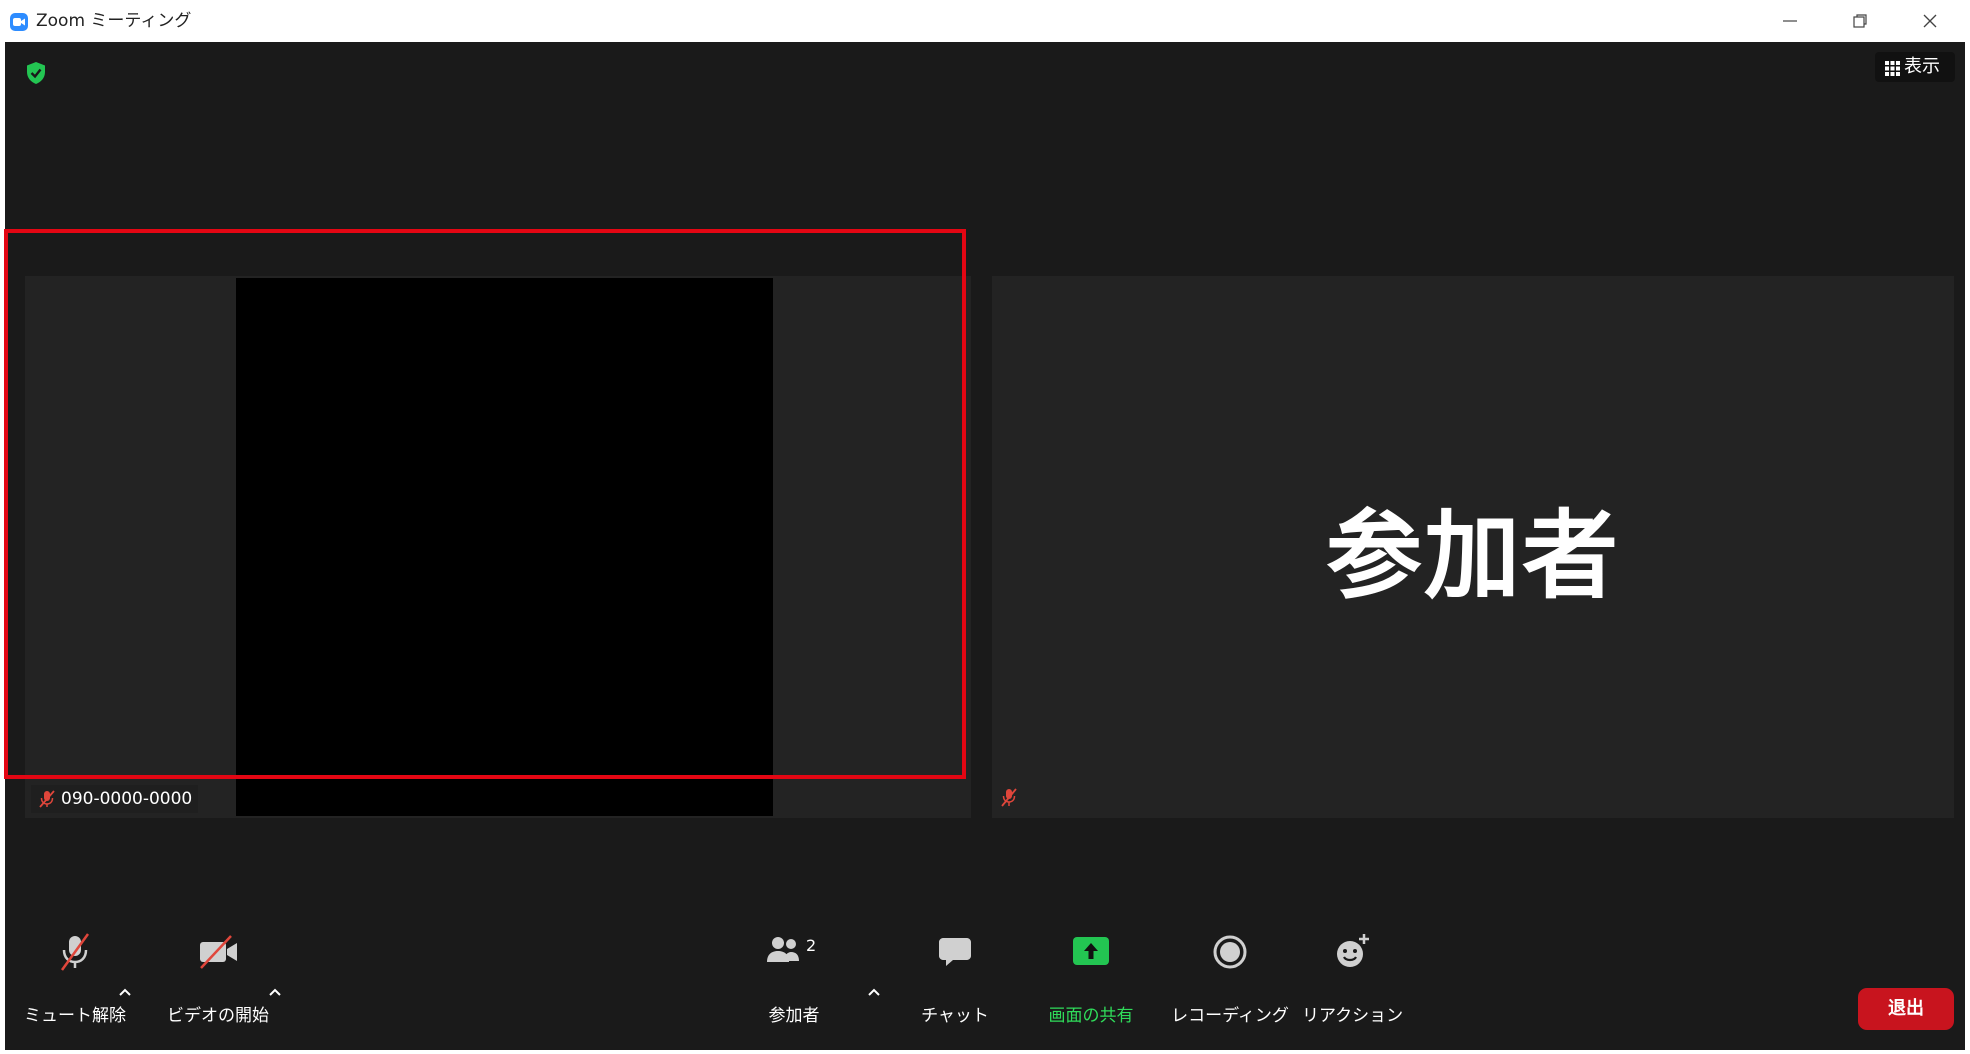  I want to click on record-circle-icon, so click(1230, 952).